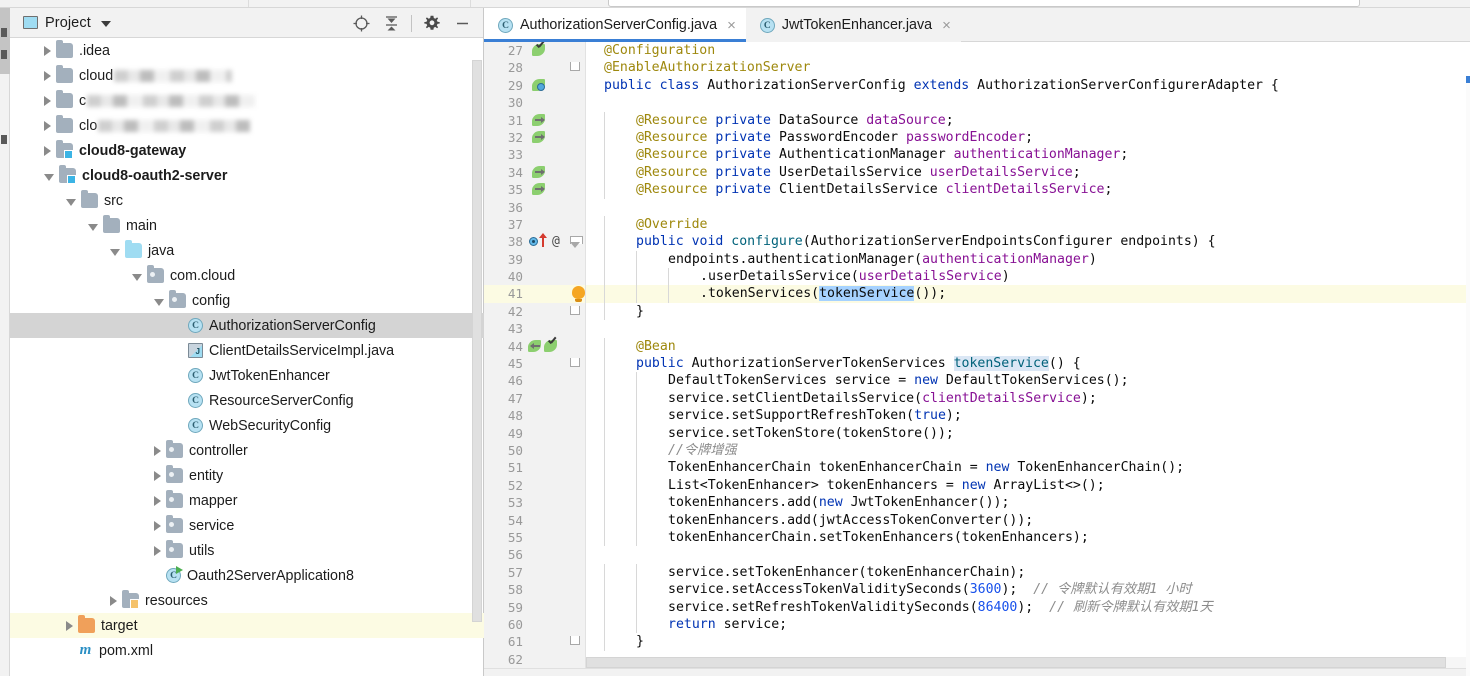  What do you see at coordinates (247, 525) in the screenshot?
I see `tree-item-service: service` at bounding box center [247, 525].